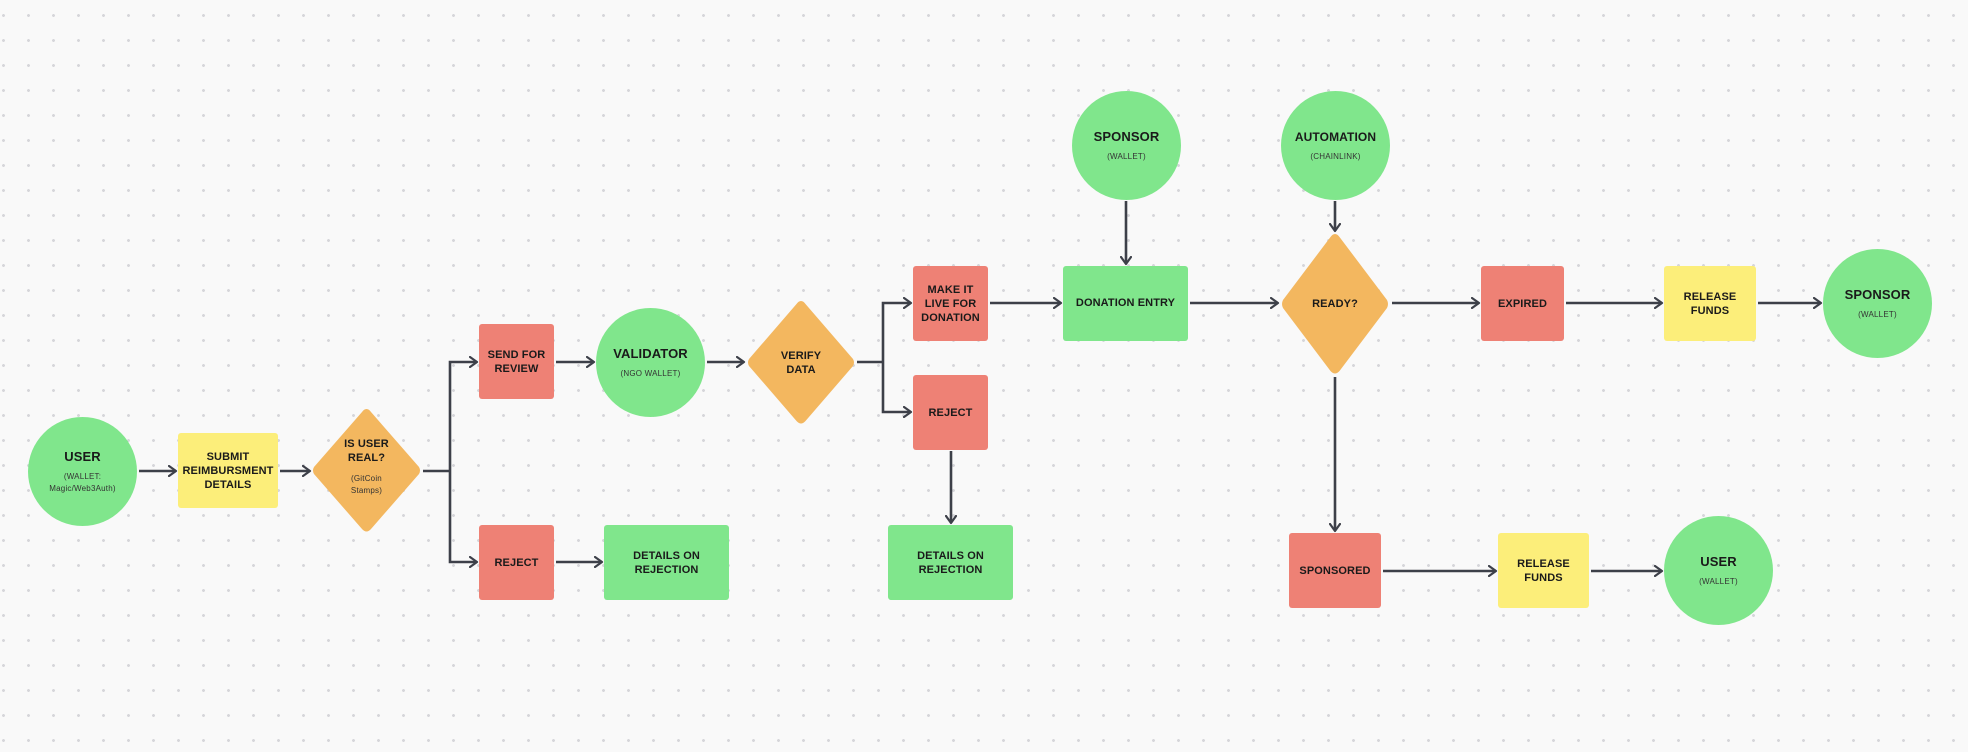 The width and height of the screenshot is (1968, 752). I want to click on node-is-user-real-title: IS USER REAL?, so click(366, 450).